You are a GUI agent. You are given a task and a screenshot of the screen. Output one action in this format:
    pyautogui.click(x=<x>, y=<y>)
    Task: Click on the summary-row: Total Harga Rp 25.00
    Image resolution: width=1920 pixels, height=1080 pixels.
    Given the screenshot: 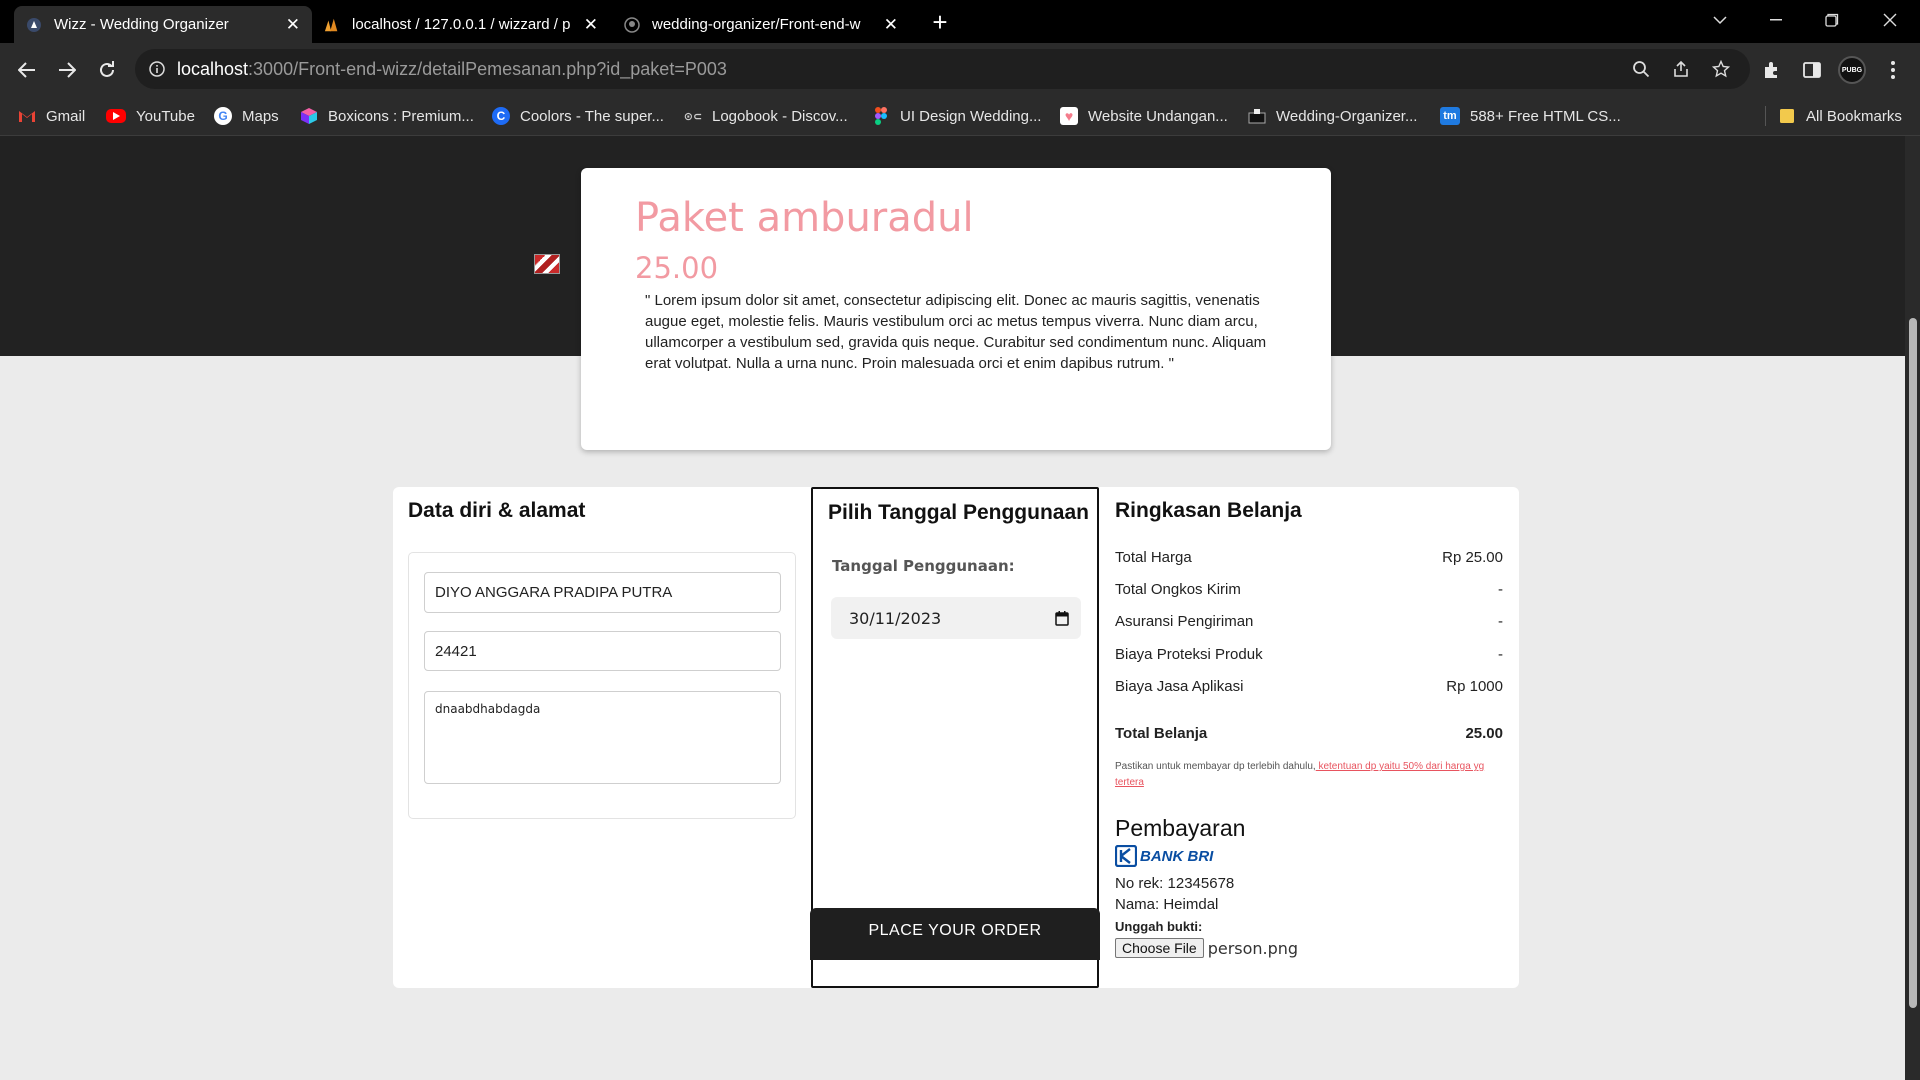 What is the action you would take?
    pyautogui.click(x=1309, y=557)
    